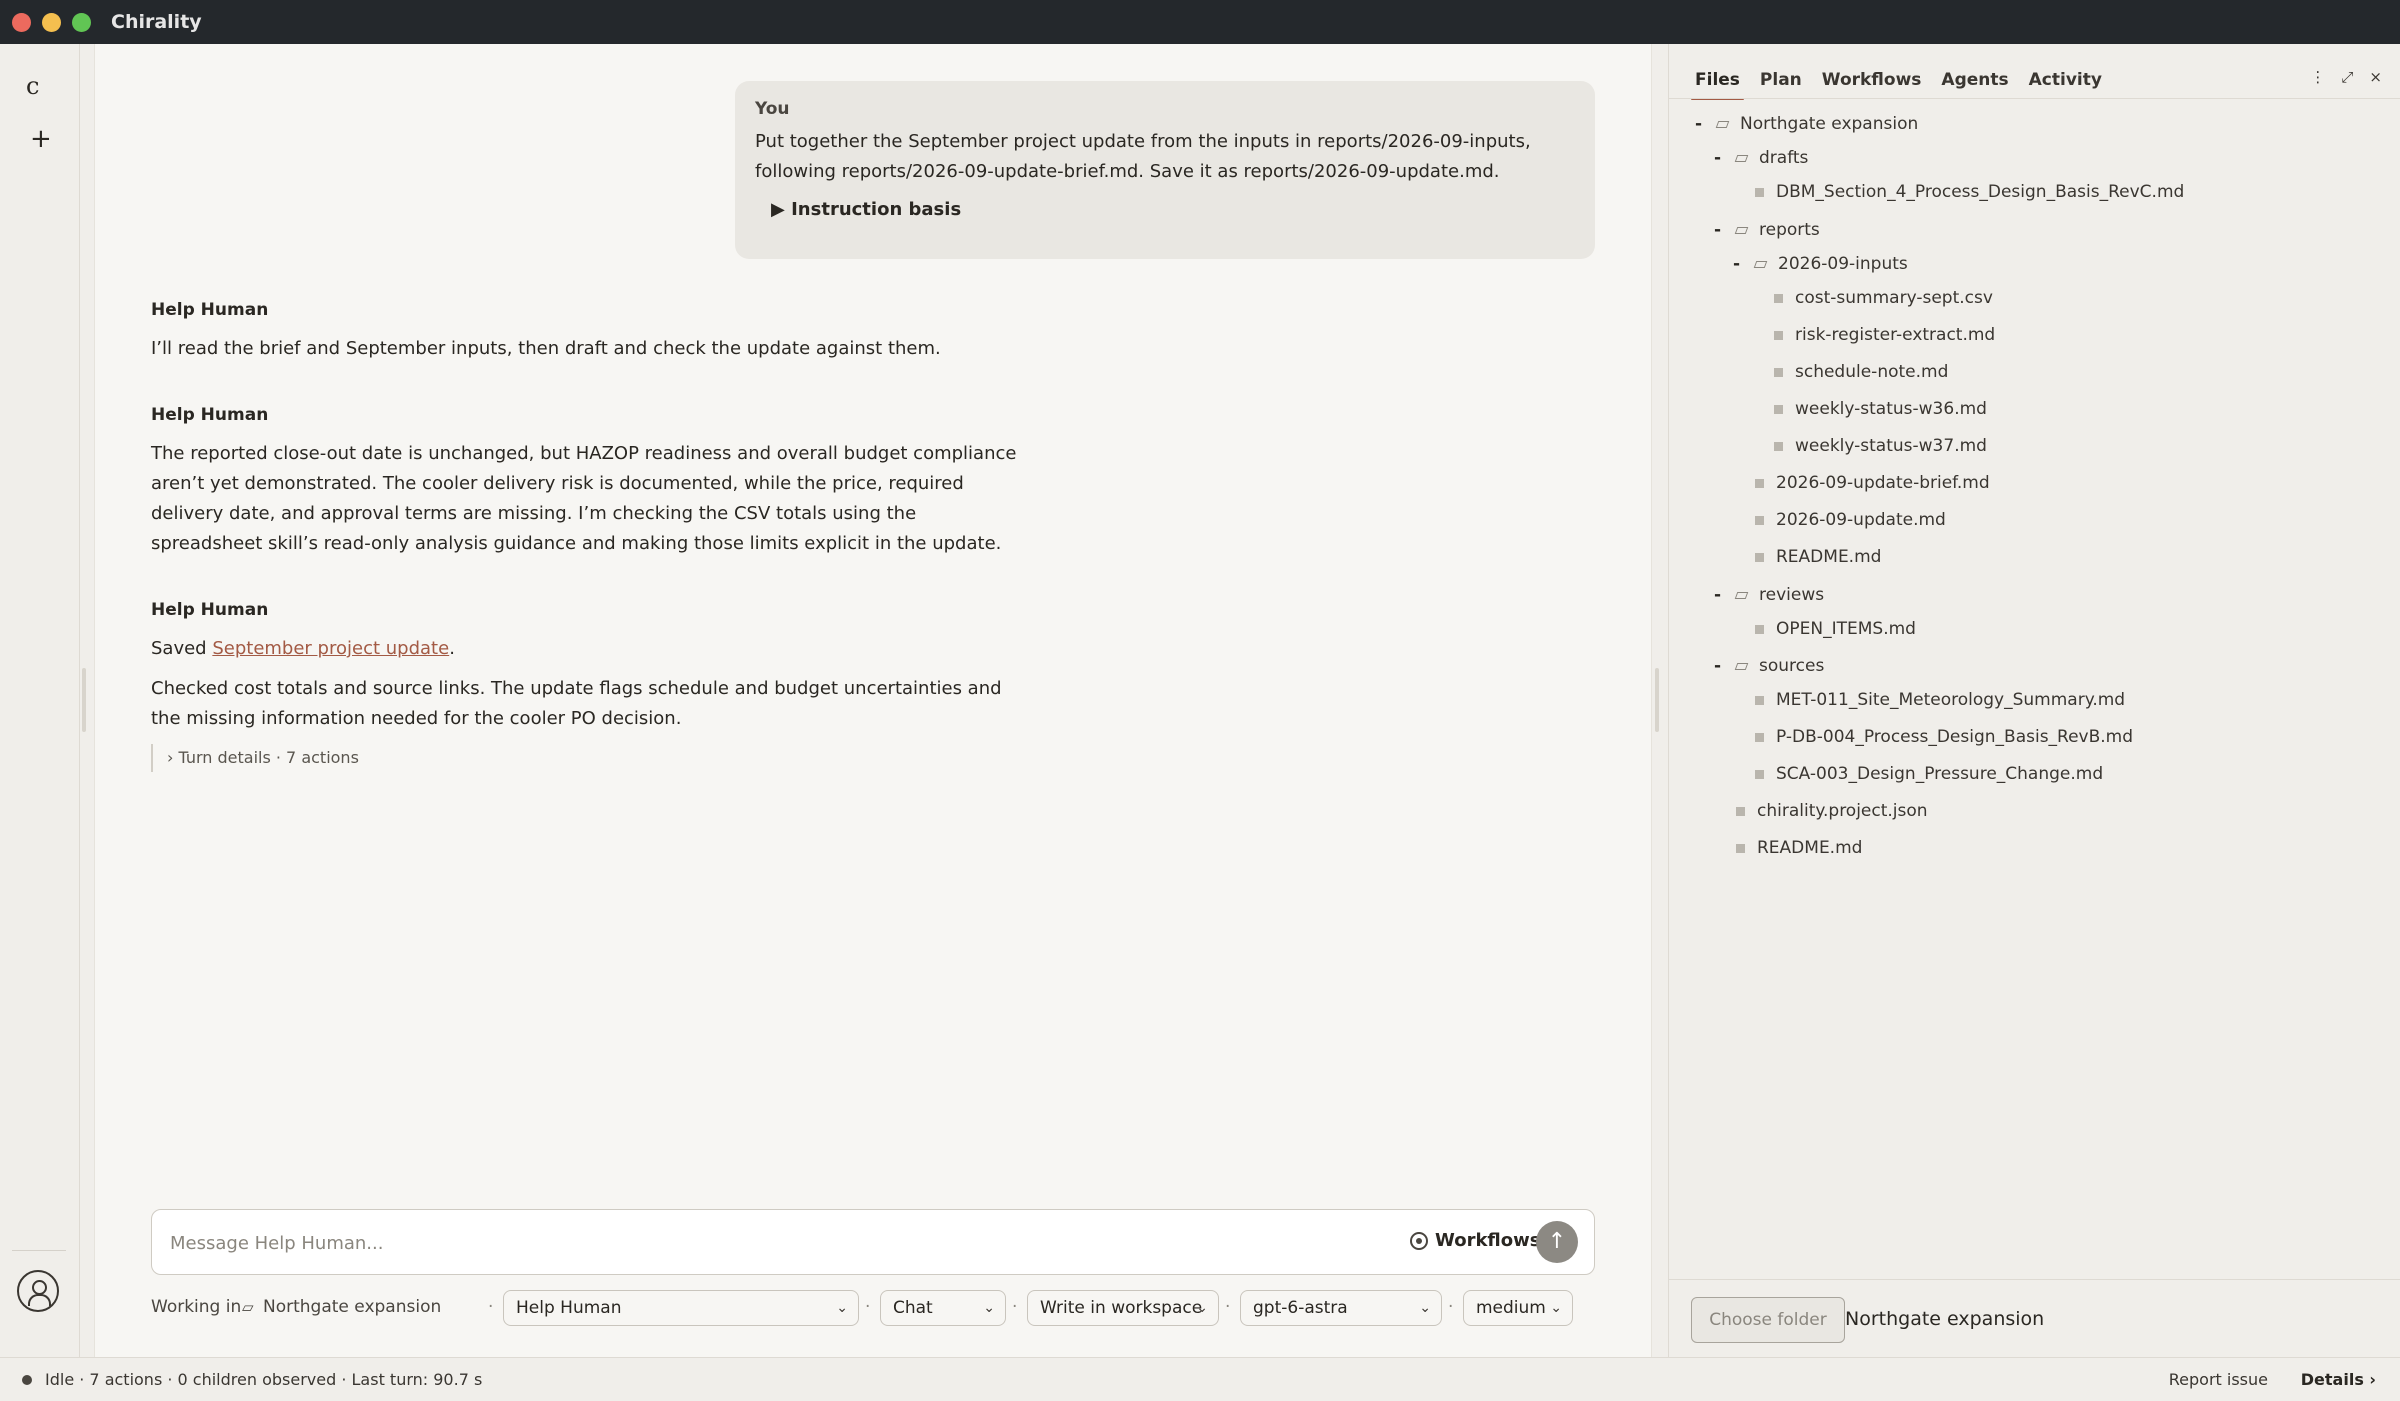  Describe the element at coordinates (1806, 124) in the screenshot. I see `tree-folder: - Northgate expansion` at that location.